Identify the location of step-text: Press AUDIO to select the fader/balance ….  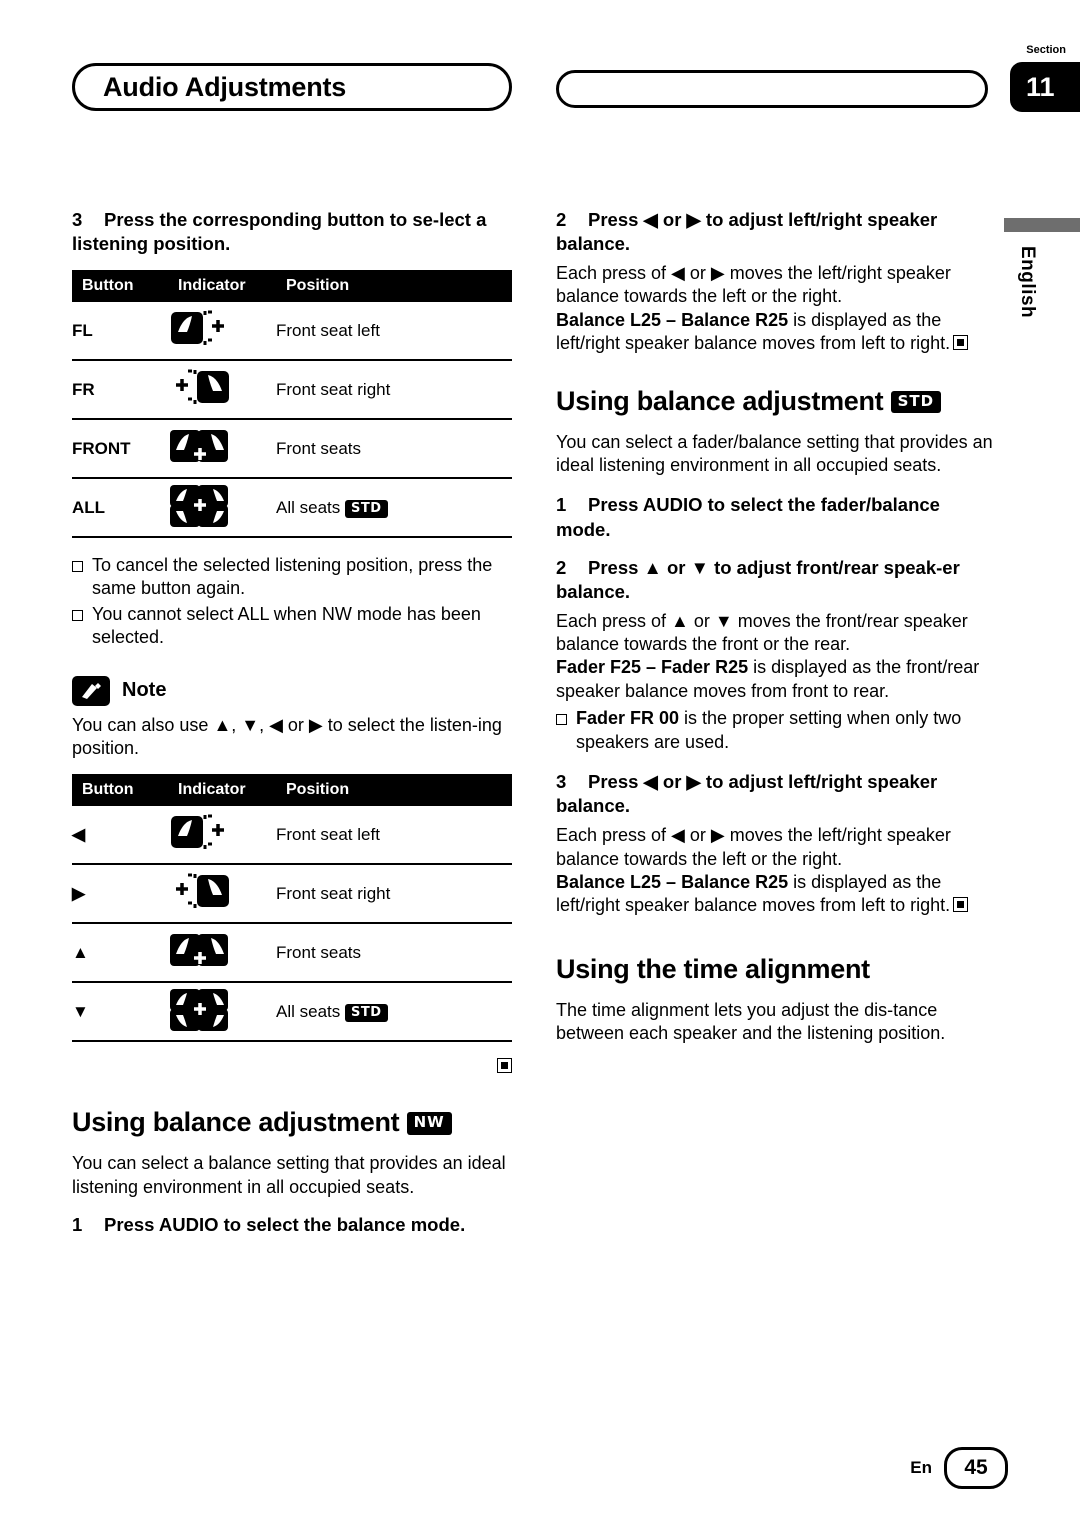
(748, 517).